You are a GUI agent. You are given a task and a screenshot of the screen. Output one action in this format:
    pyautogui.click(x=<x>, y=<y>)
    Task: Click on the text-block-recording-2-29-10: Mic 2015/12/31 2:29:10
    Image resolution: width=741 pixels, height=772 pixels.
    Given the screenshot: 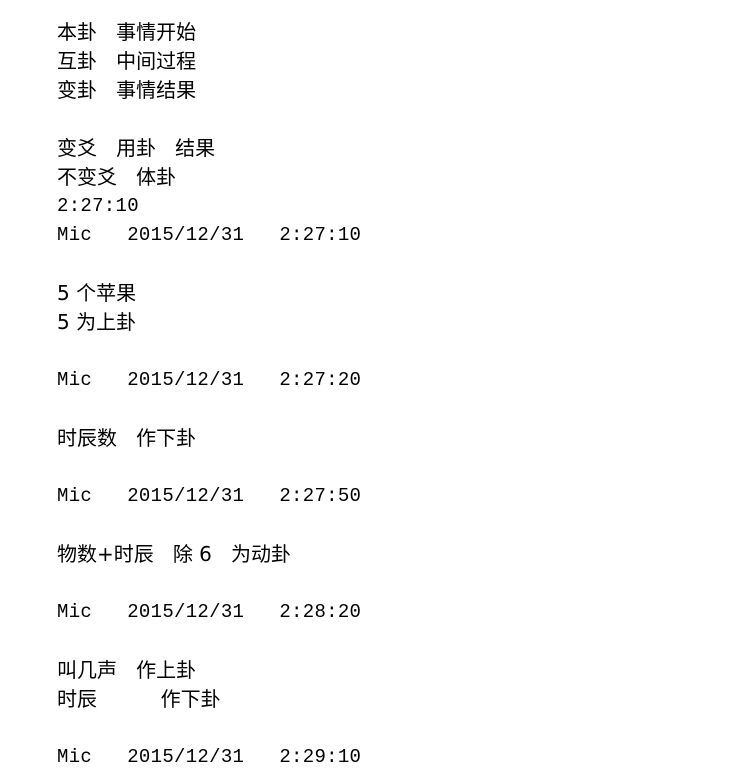 What is the action you would take?
    pyautogui.click(x=399, y=757)
    